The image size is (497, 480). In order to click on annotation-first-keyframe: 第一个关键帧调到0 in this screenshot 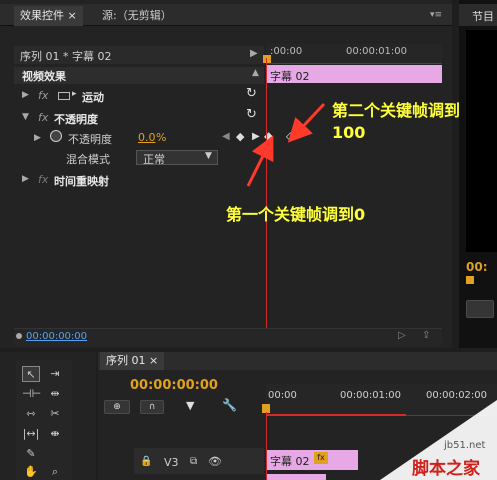, I will do `click(296, 214)`.